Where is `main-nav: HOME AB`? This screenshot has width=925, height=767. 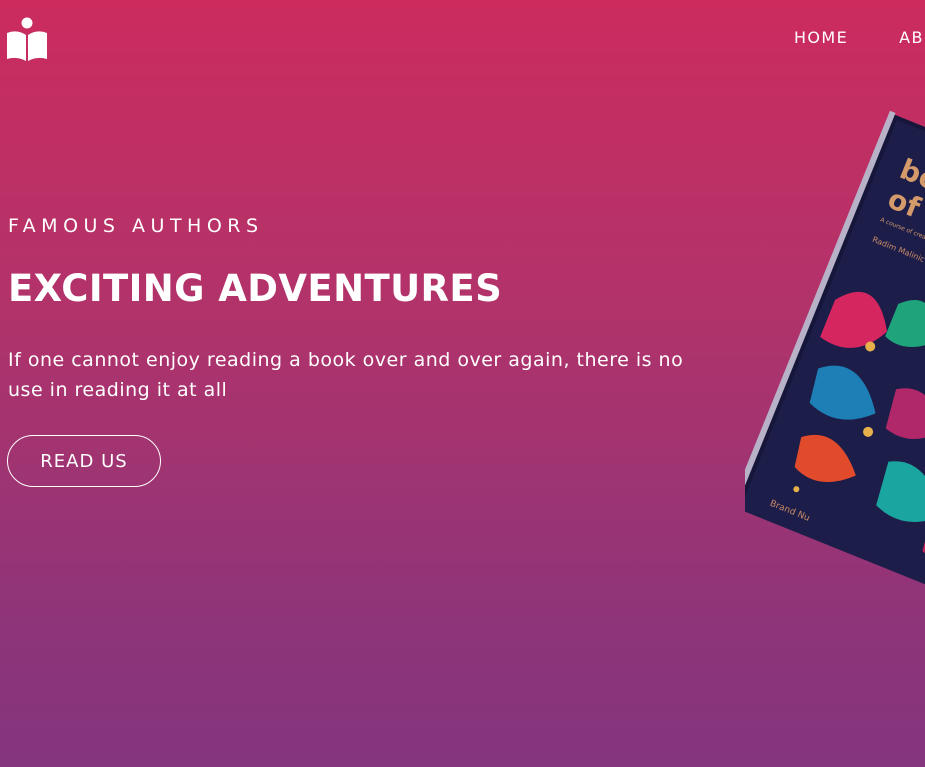
main-nav: HOME AB is located at coordinates (859, 37).